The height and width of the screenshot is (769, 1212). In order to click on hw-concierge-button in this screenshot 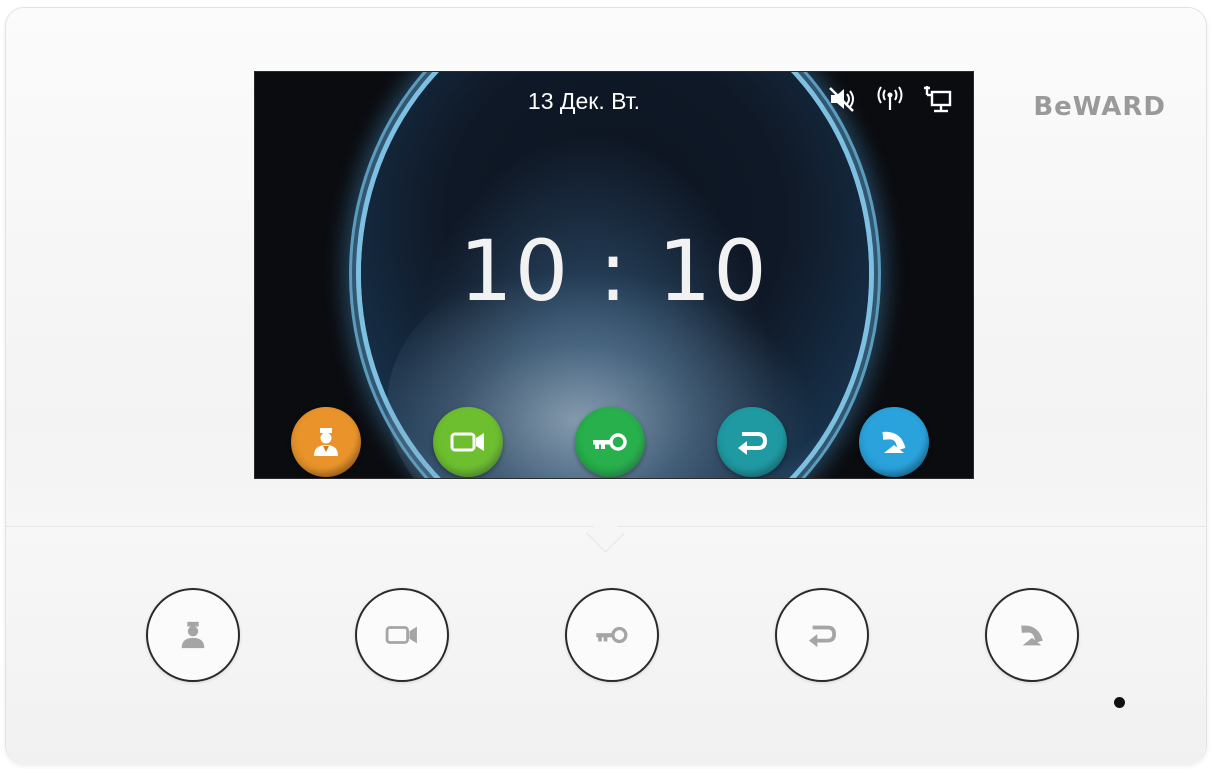, I will do `click(193, 635)`.